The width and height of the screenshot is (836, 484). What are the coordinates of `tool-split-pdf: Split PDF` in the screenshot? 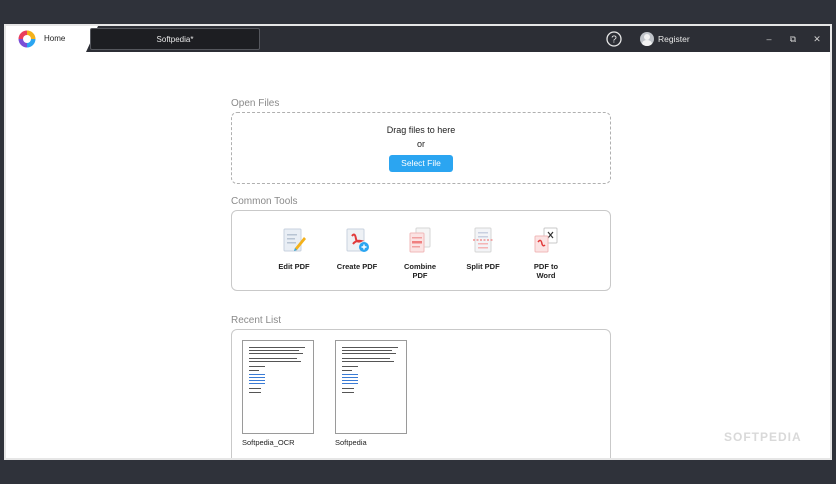 It's located at (483, 251).